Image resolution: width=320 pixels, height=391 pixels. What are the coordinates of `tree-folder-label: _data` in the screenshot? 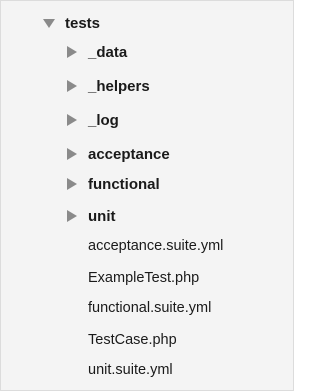 It's located at (108, 52).